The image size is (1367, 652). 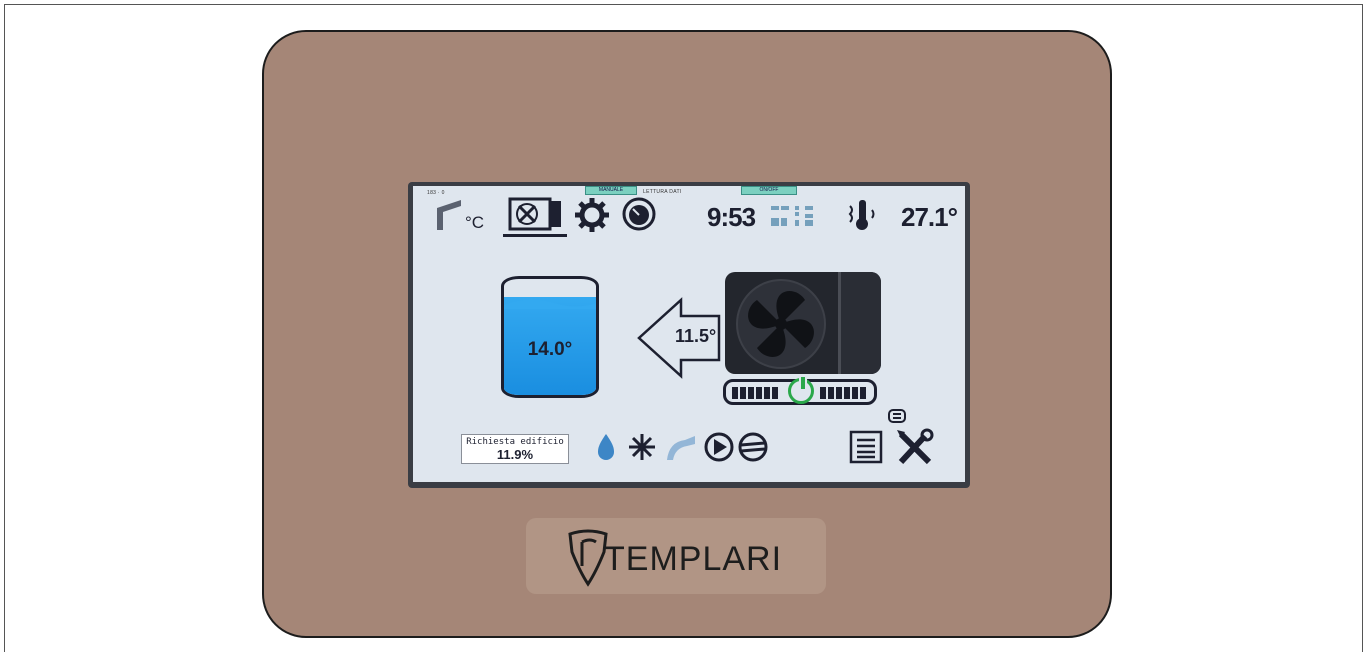 What do you see at coordinates (897, 416) in the screenshot?
I see `chain-link-icon` at bounding box center [897, 416].